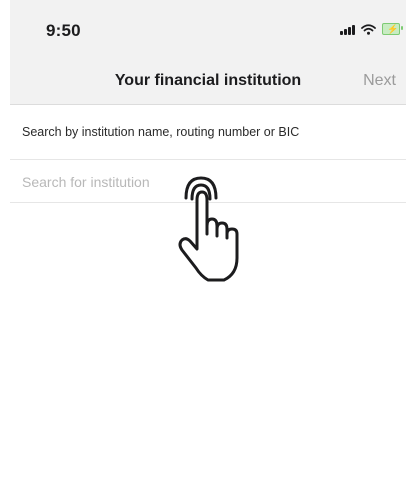 The height and width of the screenshot is (493, 406). What do you see at coordinates (208, 229) in the screenshot?
I see `pointing-hand-tap-icon` at bounding box center [208, 229].